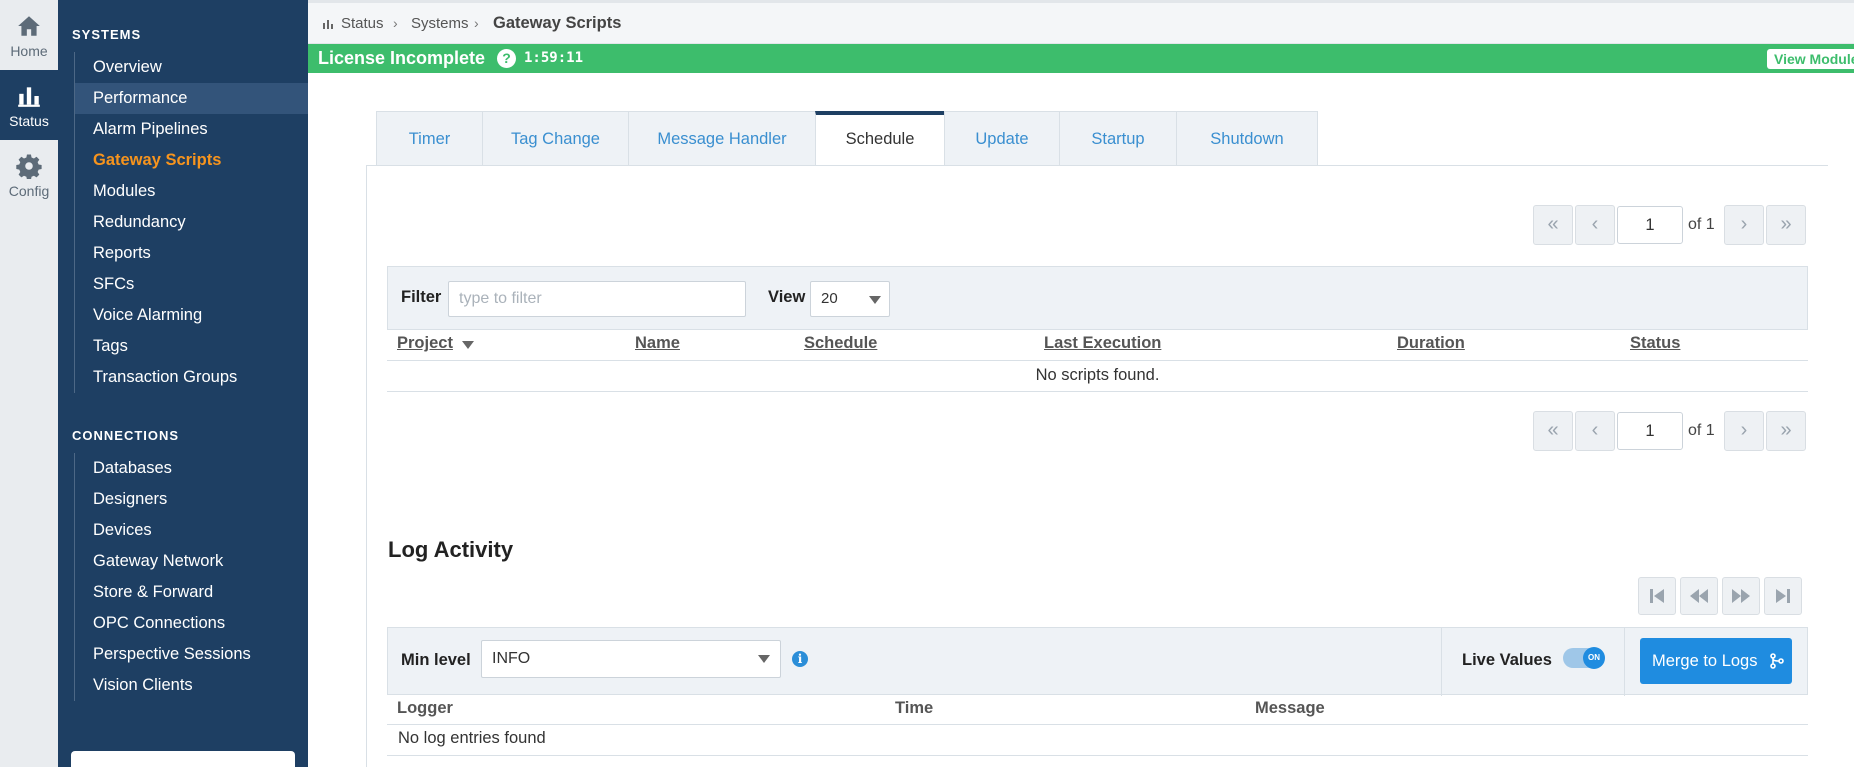 This screenshot has width=1854, height=767. What do you see at coordinates (429, 138) in the screenshot?
I see `tab-timer: Timer` at bounding box center [429, 138].